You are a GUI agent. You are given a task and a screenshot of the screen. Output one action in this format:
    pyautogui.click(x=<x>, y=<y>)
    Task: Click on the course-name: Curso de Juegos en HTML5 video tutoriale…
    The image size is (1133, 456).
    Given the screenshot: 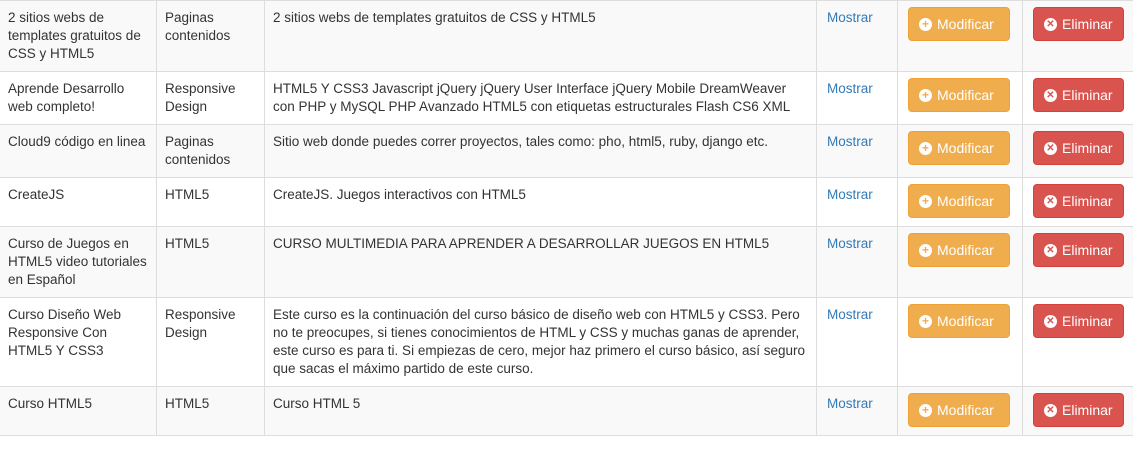 What is the action you would take?
    pyautogui.click(x=77, y=261)
    